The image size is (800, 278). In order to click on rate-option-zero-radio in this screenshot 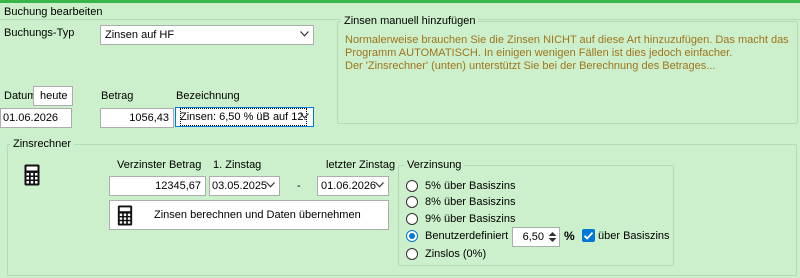, I will do `click(412, 254)`.